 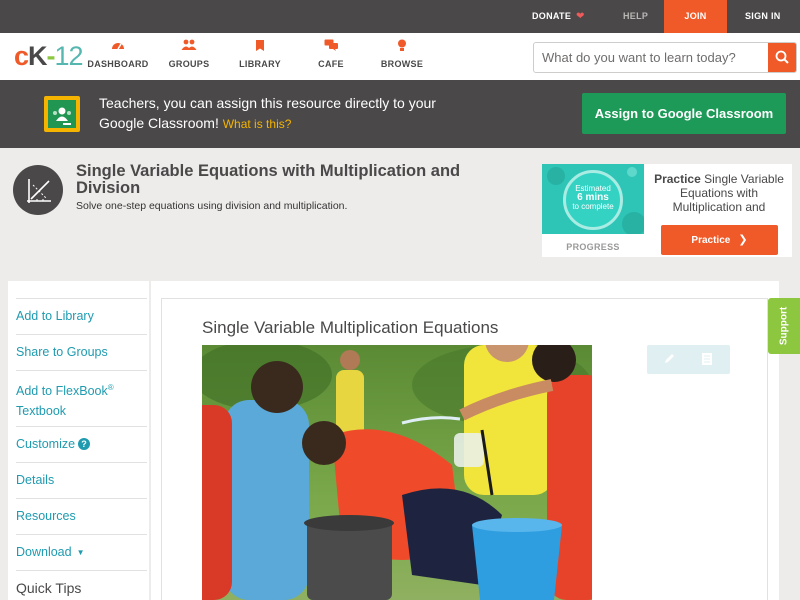 What do you see at coordinates (593, 247) in the screenshot?
I see `progress-label: PROGRESS` at bounding box center [593, 247].